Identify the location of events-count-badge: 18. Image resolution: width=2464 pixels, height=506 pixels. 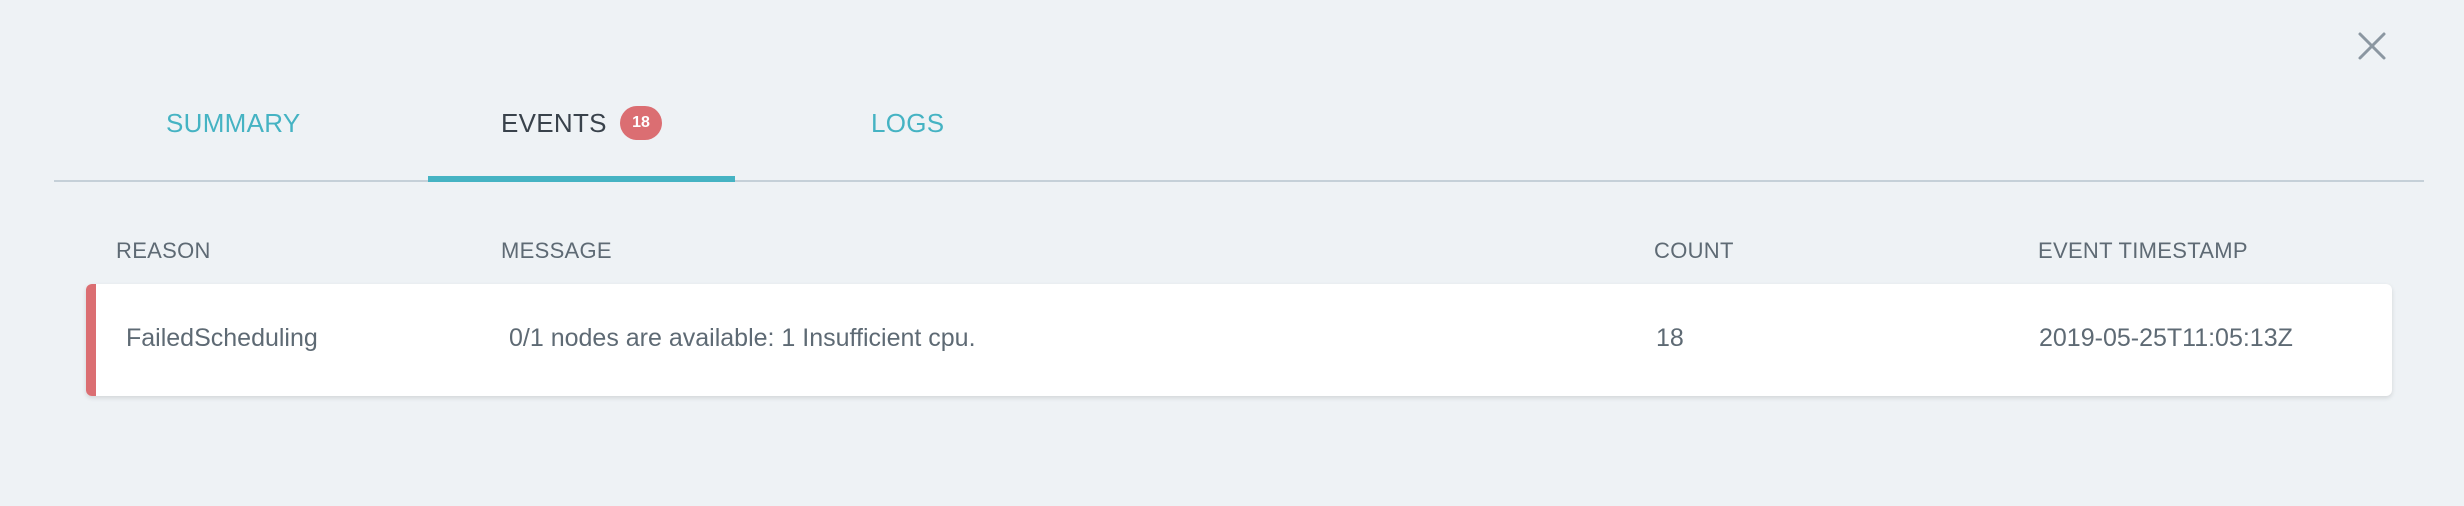
(641, 123).